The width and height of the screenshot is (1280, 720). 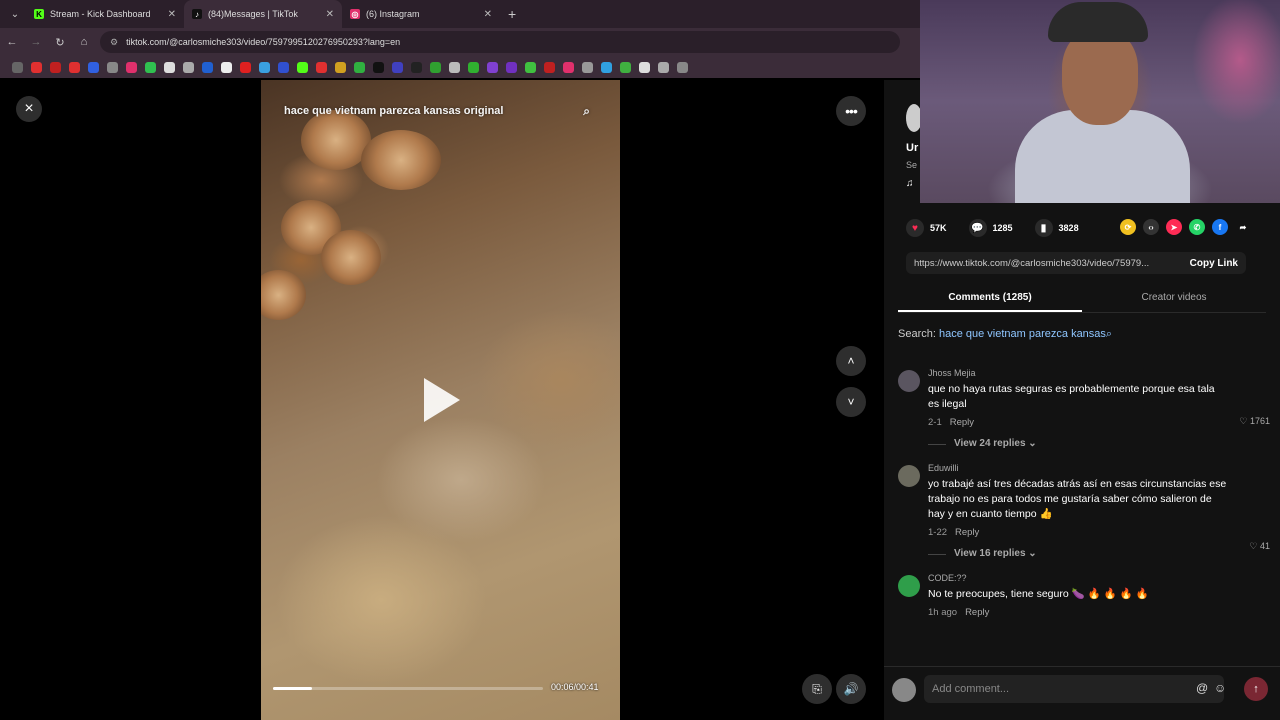 I want to click on video-progress-bar, so click(x=408, y=688).